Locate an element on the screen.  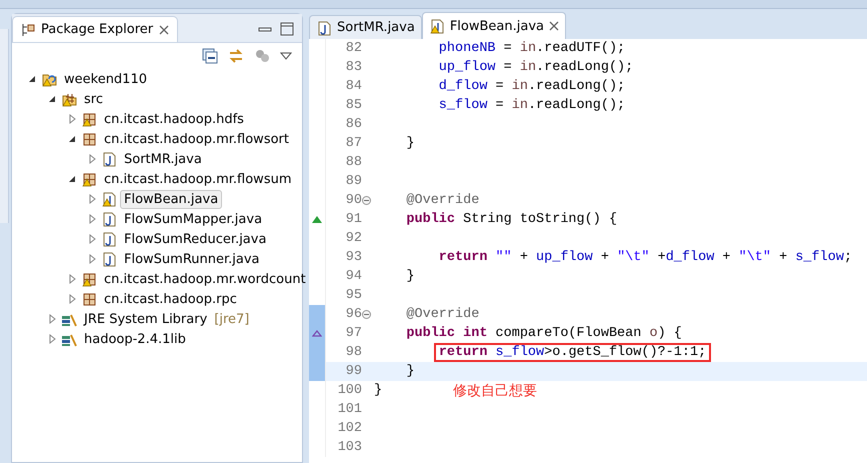
tree-item: weekend110 is located at coordinates (105, 79).